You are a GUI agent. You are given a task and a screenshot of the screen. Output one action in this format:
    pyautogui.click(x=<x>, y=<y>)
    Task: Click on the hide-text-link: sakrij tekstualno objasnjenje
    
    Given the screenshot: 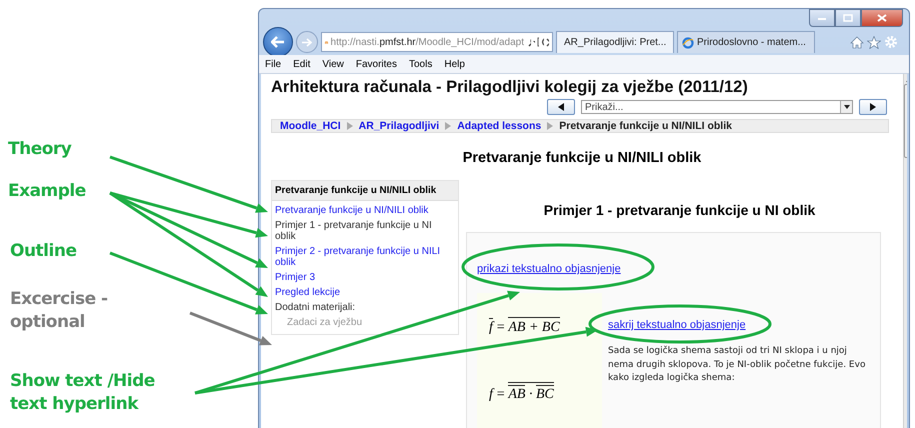 What is the action you would take?
    pyautogui.click(x=677, y=325)
    